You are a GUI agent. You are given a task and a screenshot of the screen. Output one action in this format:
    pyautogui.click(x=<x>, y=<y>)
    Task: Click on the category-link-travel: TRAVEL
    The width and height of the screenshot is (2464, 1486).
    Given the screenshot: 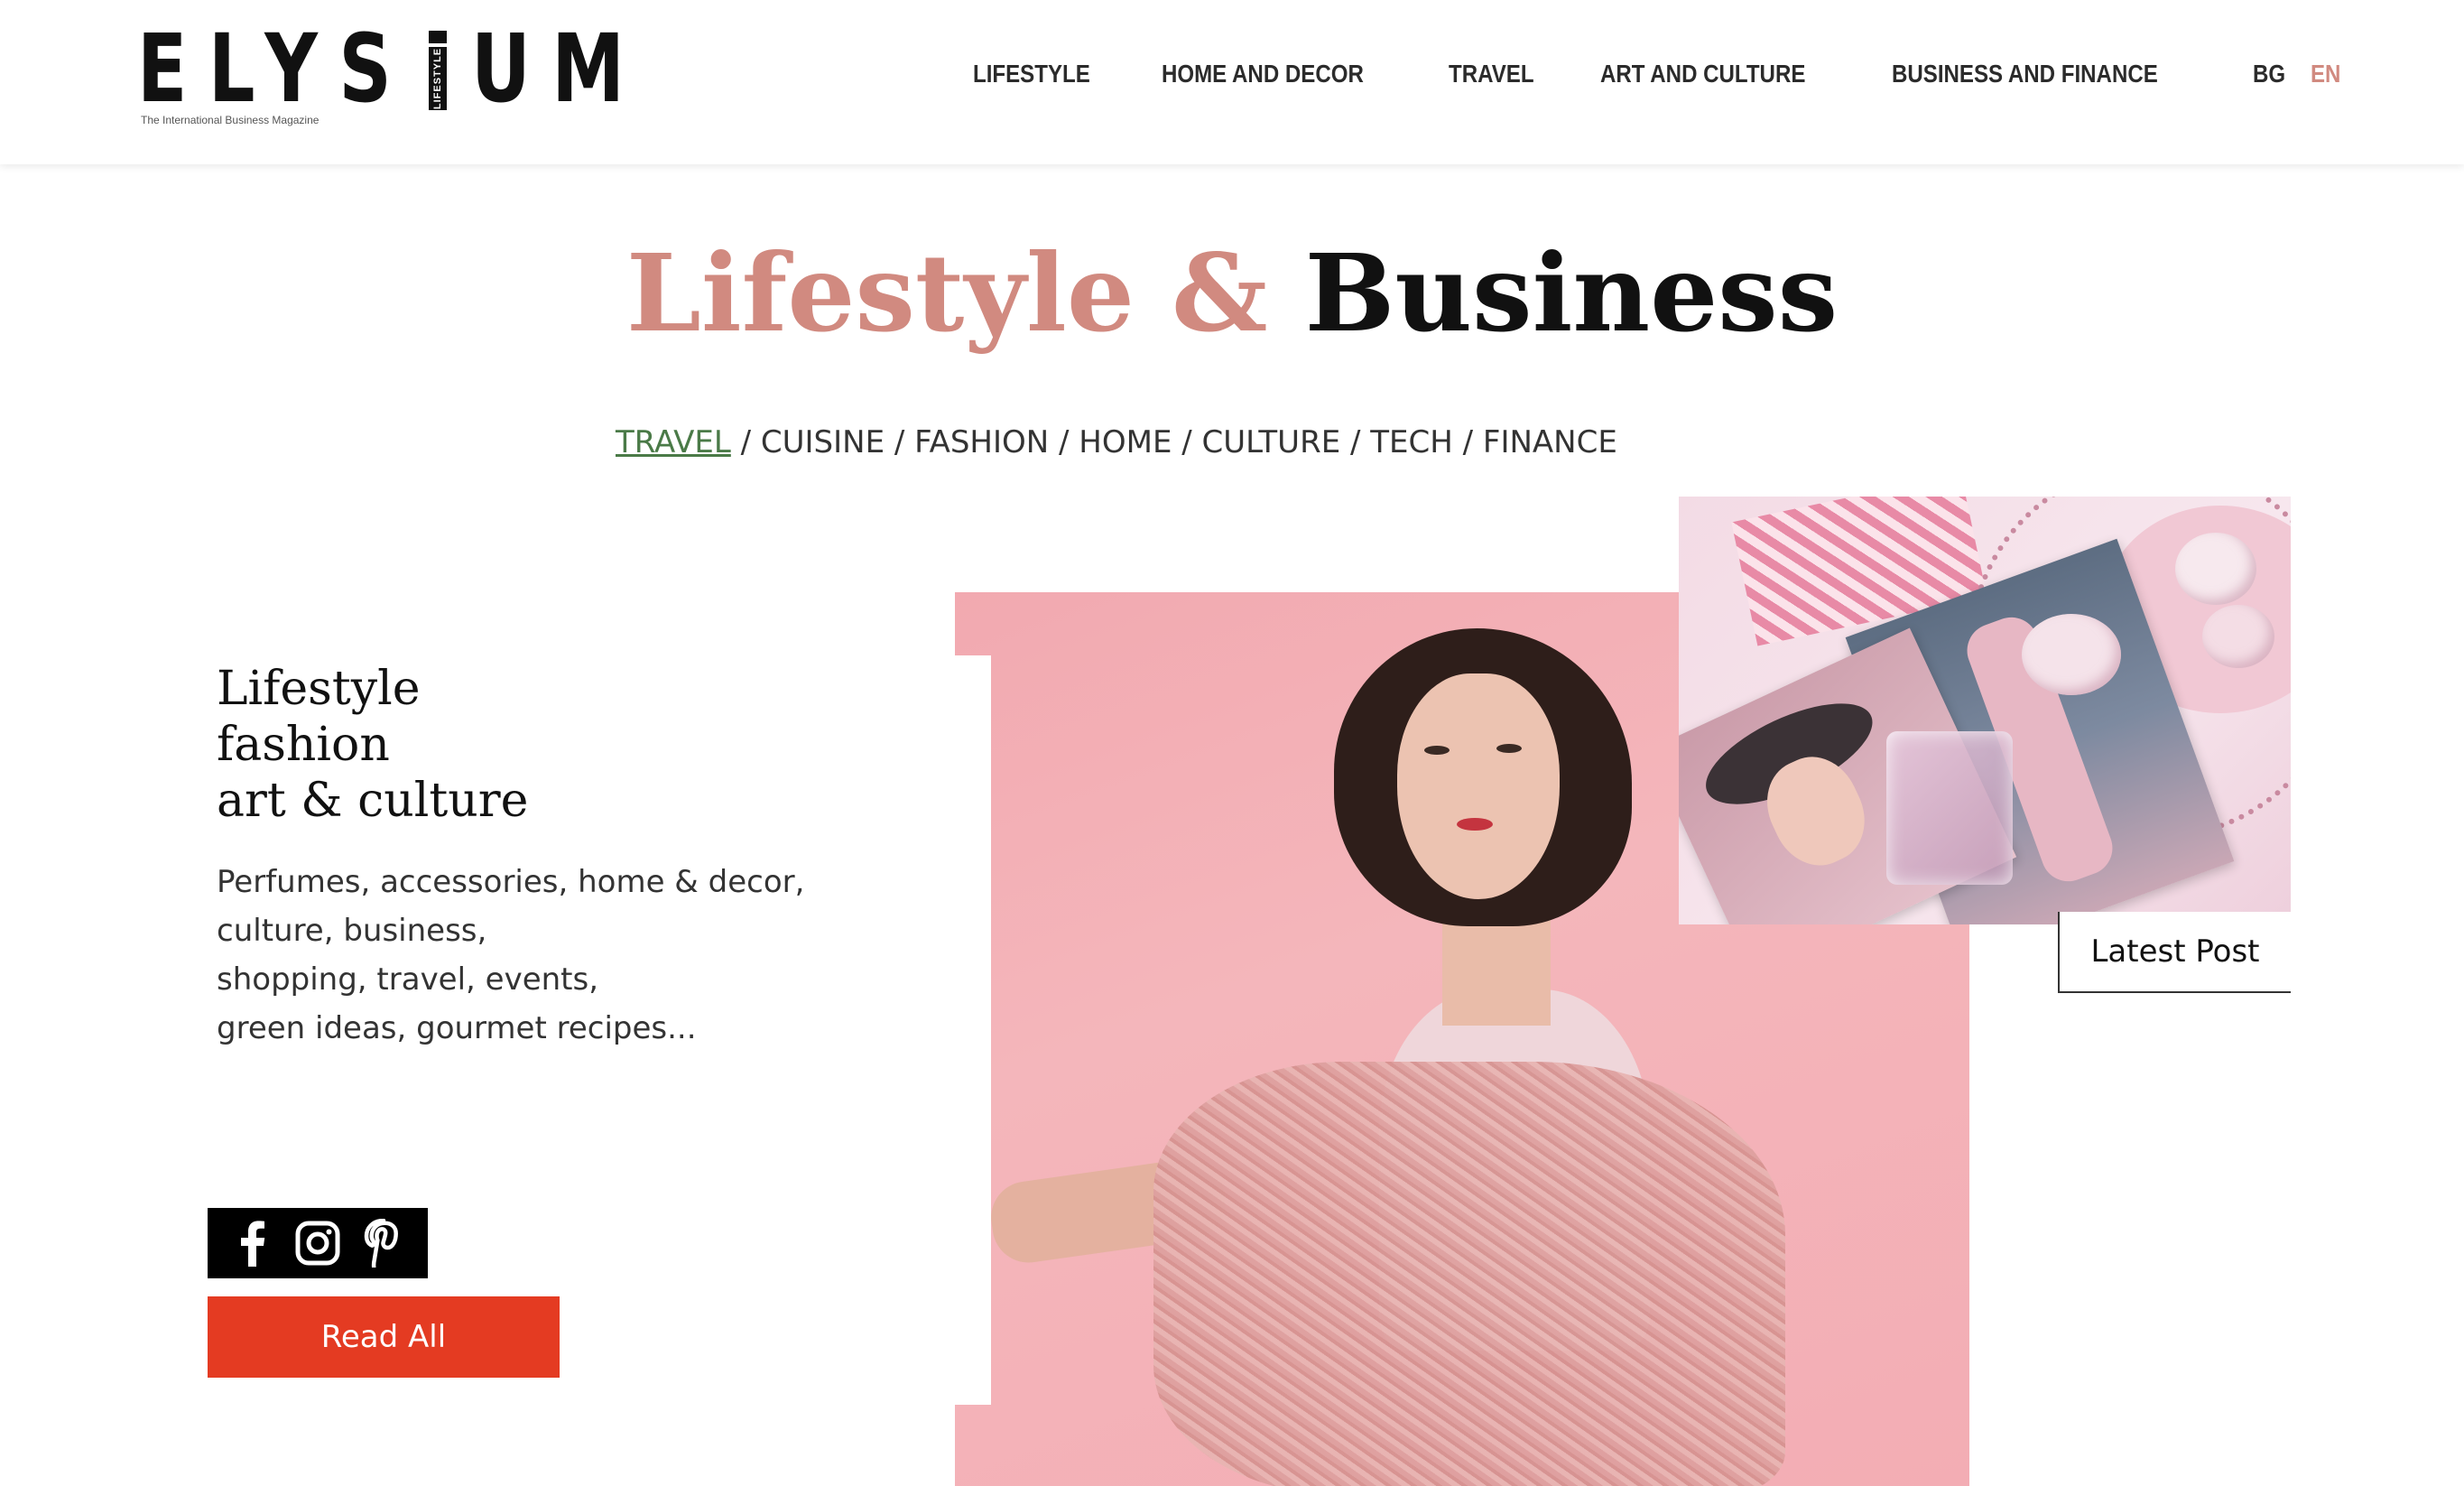 What is the action you would take?
    pyautogui.click(x=673, y=442)
    